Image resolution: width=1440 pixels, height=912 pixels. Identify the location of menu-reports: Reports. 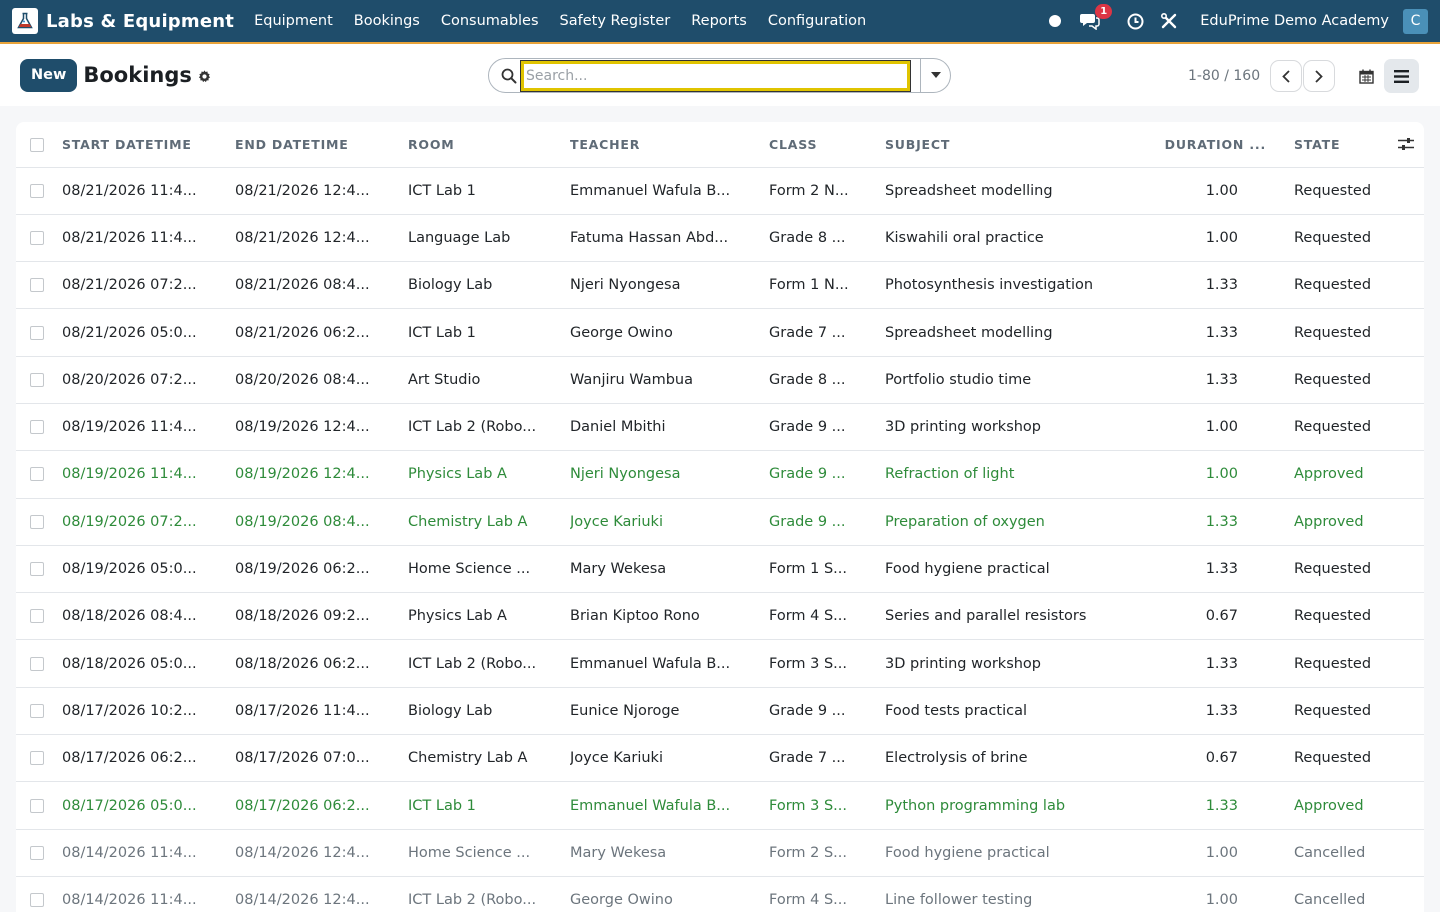
(719, 21).